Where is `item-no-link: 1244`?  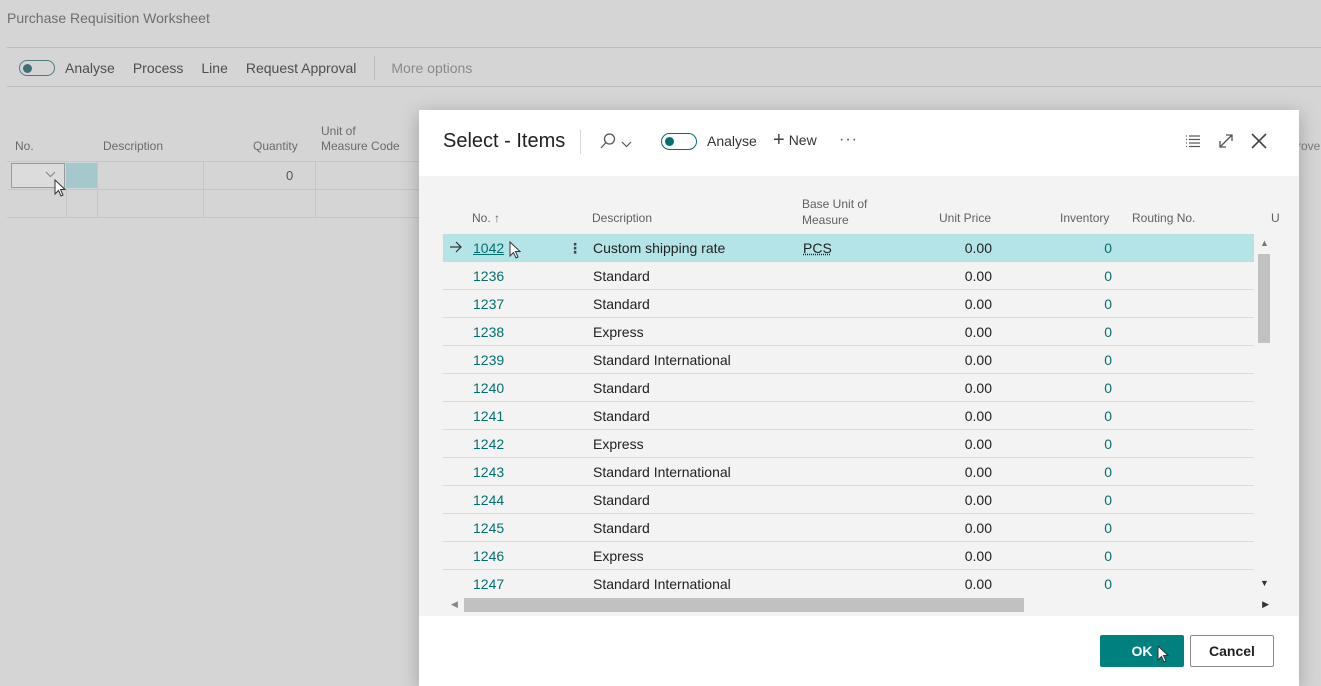
item-no-link: 1244 is located at coordinates (488, 500).